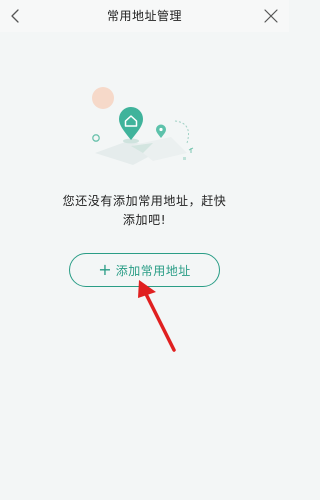  Describe the element at coordinates (157, 316) in the screenshot. I see `red-arrow-icon` at that location.